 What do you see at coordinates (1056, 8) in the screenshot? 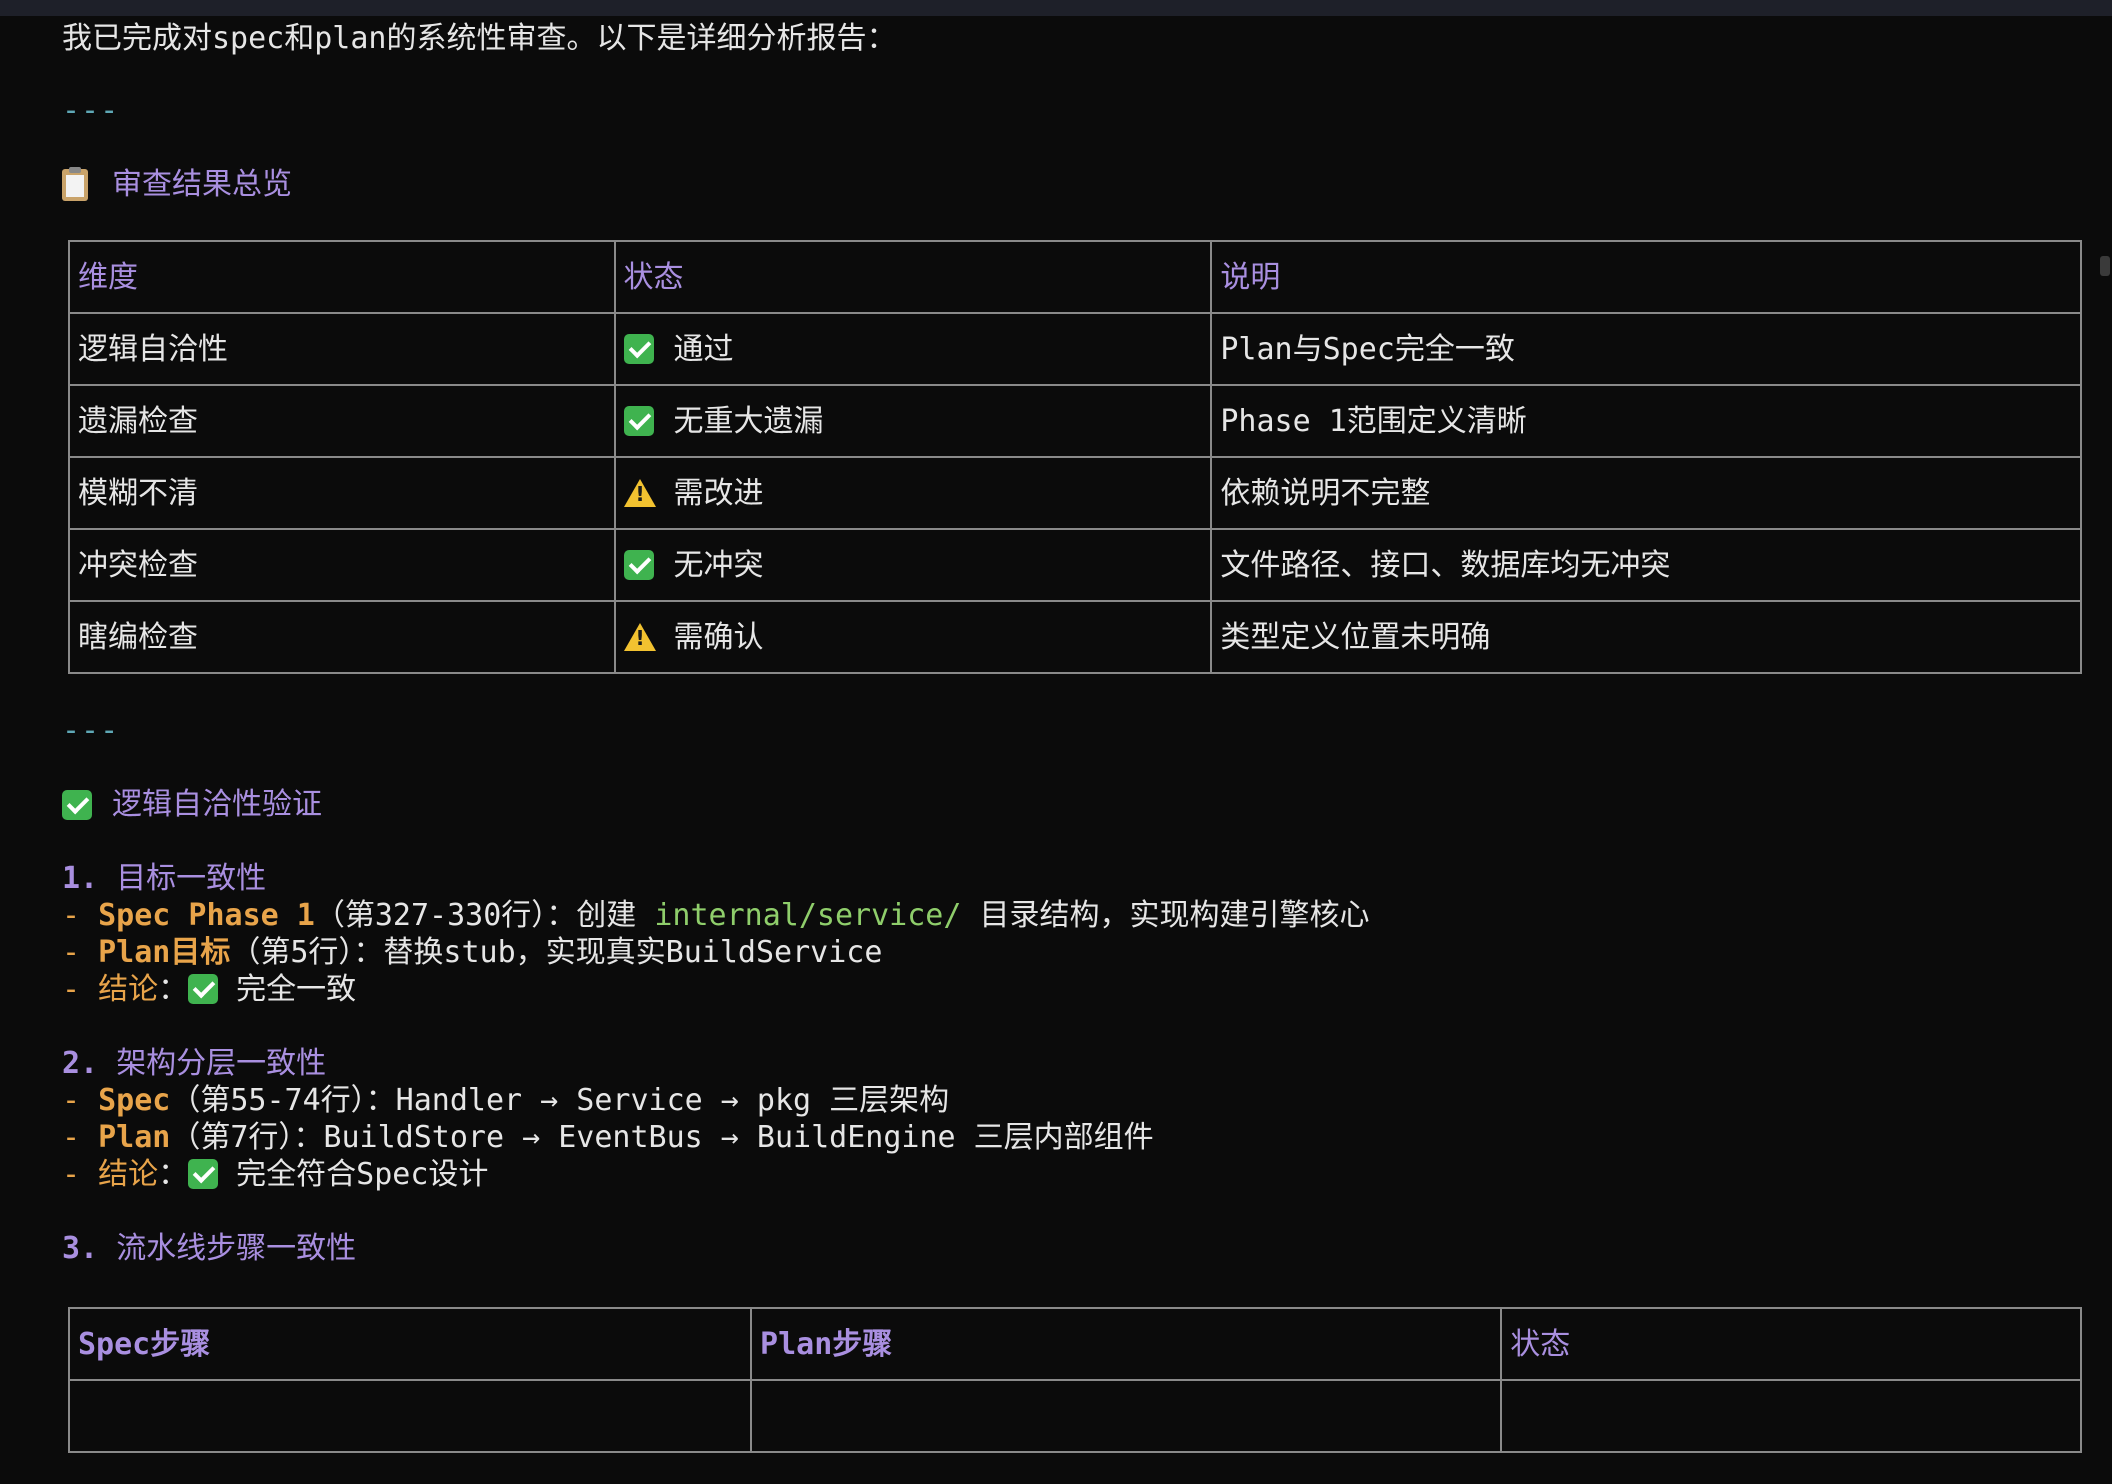
I see `window-top-bar` at bounding box center [1056, 8].